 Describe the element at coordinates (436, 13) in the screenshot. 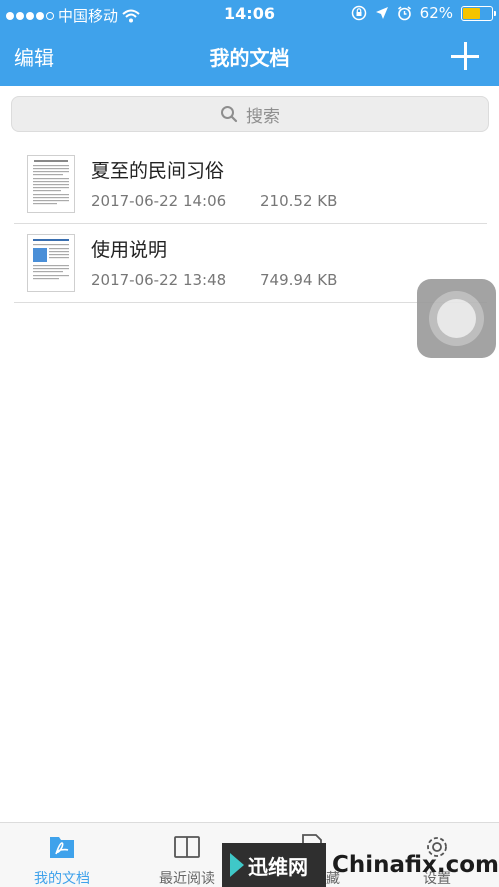

I see `battery-percent: 62%` at that location.